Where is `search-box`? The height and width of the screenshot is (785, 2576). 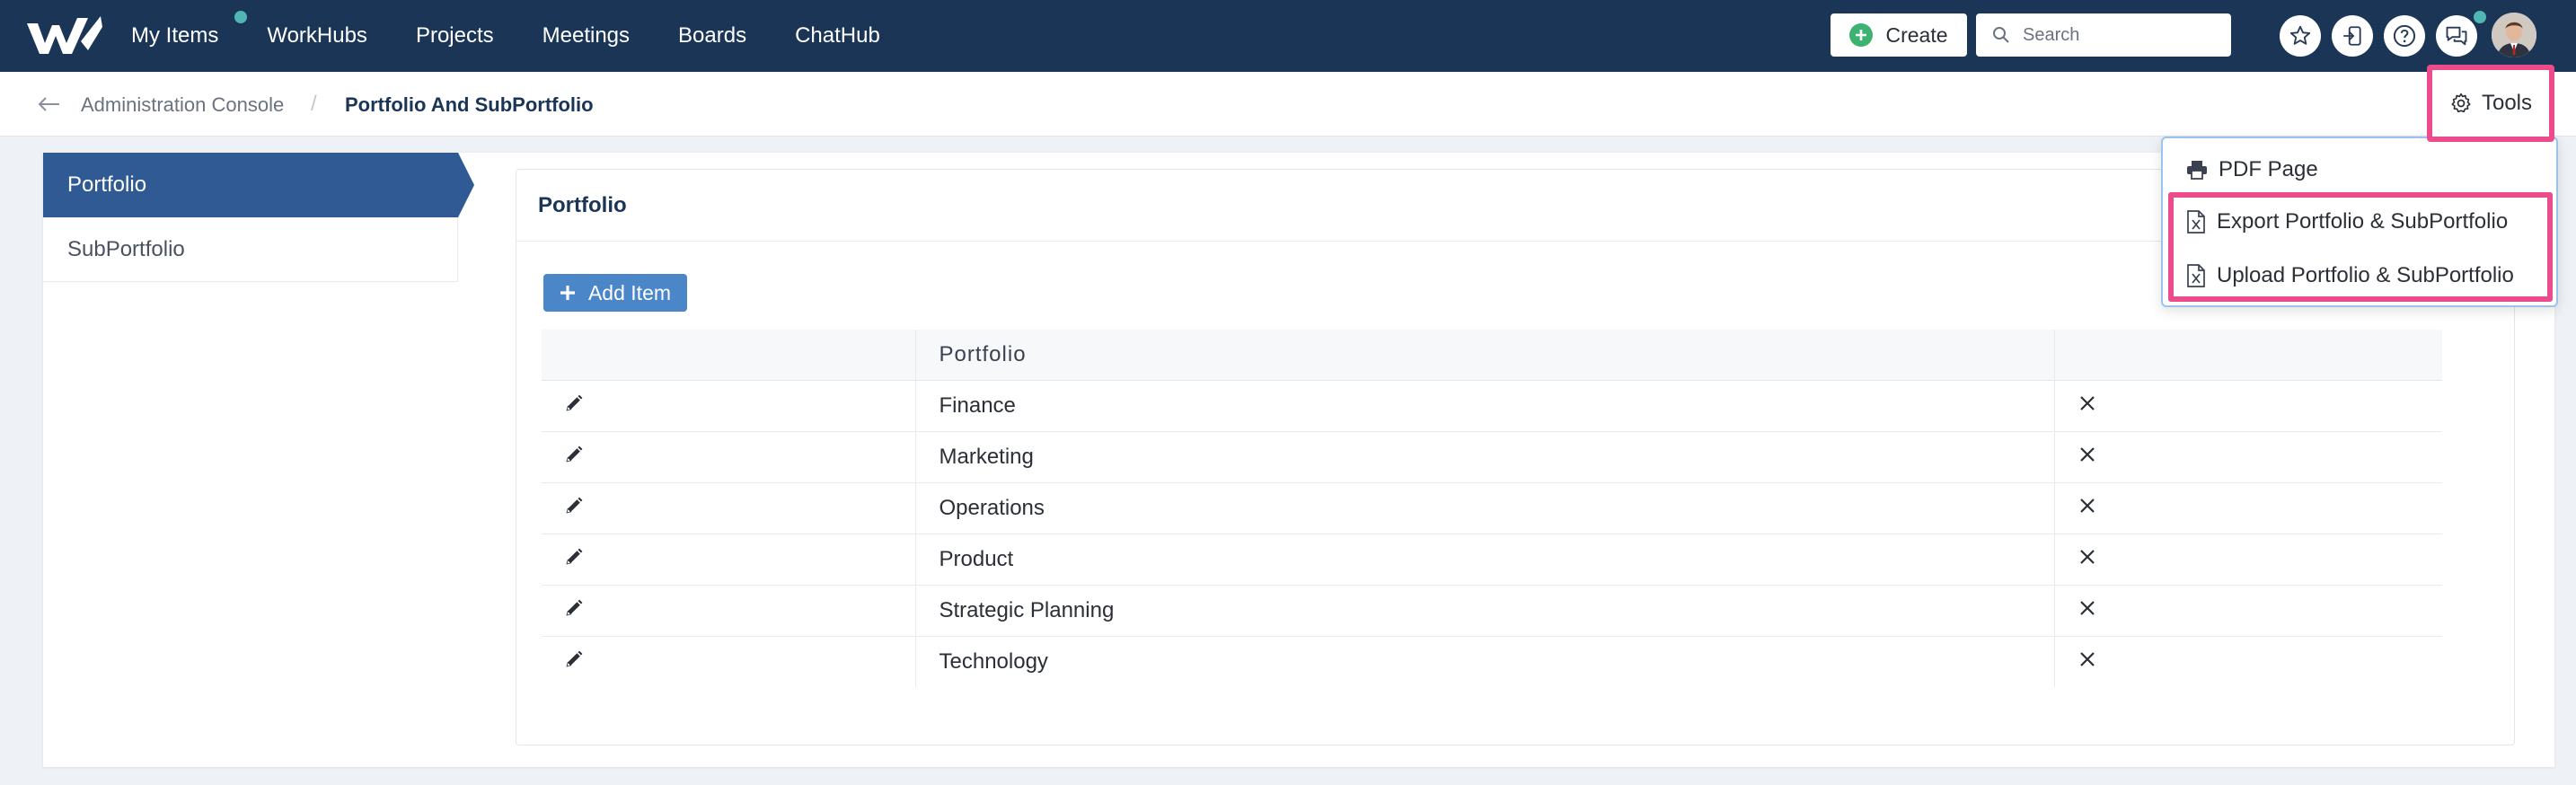 search-box is located at coordinates (2103, 35).